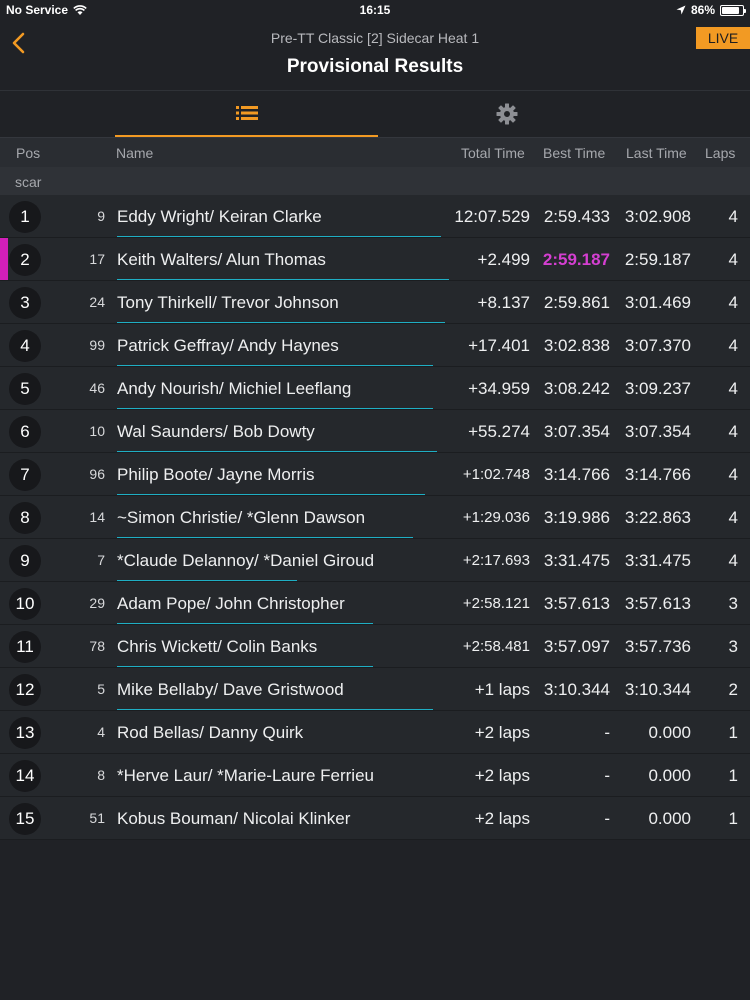  What do you see at coordinates (576, 689) in the screenshot?
I see `best-time: 3:10.344` at bounding box center [576, 689].